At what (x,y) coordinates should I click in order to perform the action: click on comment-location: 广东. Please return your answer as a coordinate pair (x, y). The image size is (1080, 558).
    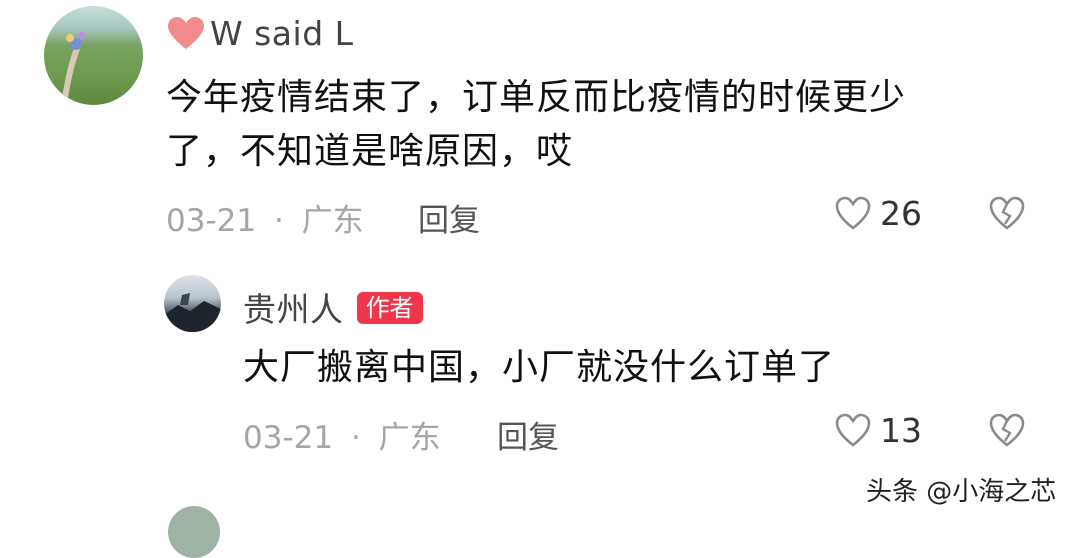
    Looking at the image, I should click on (332, 221).